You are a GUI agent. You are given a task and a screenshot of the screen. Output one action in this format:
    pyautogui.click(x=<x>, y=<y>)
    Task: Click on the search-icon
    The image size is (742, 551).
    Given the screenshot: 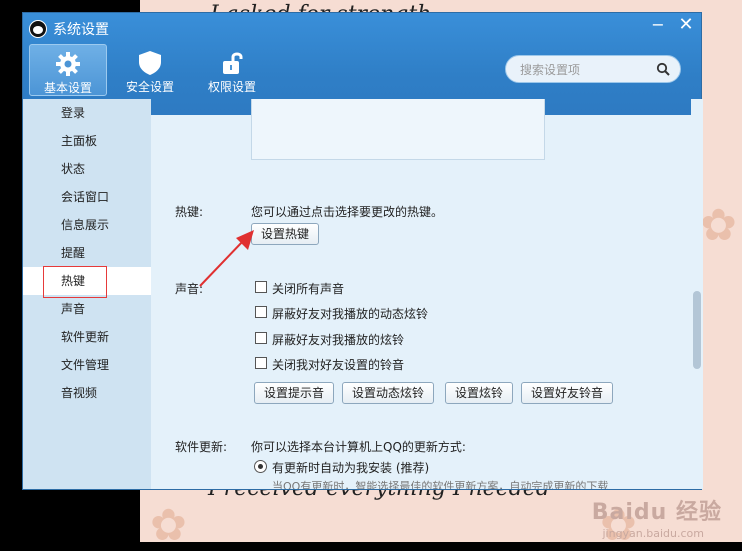 What is the action you would take?
    pyautogui.click(x=663, y=69)
    